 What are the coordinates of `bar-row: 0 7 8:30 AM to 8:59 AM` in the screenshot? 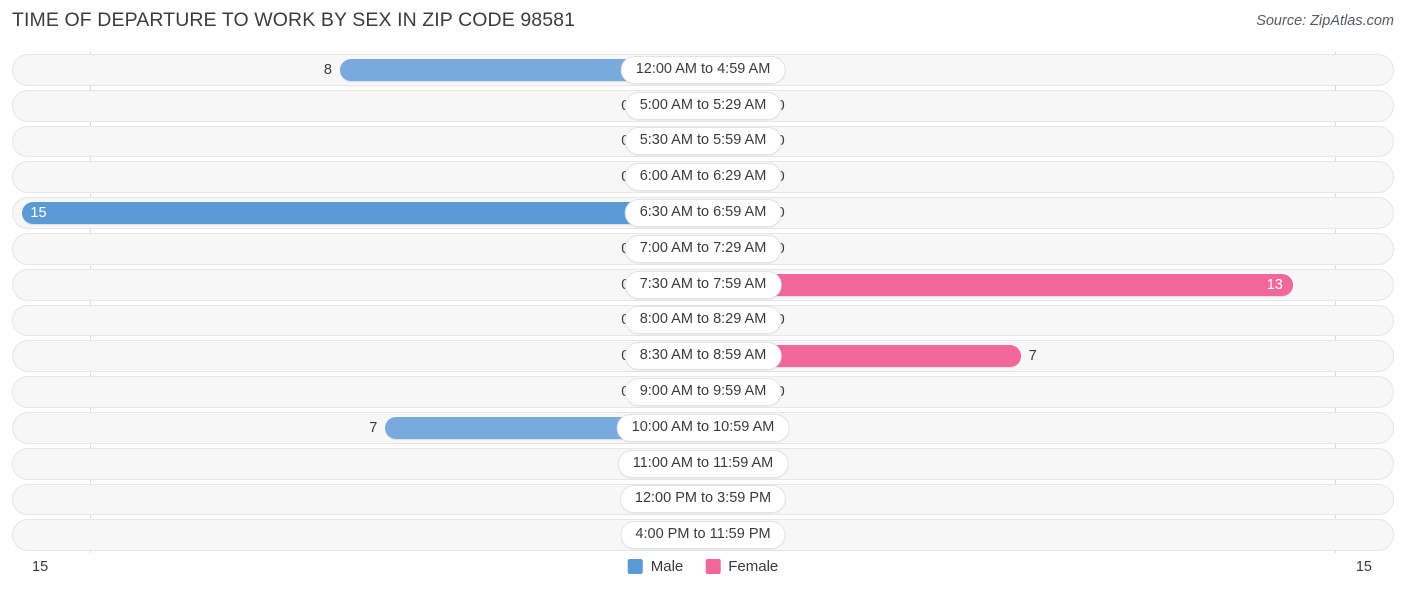 It's located at (703, 356).